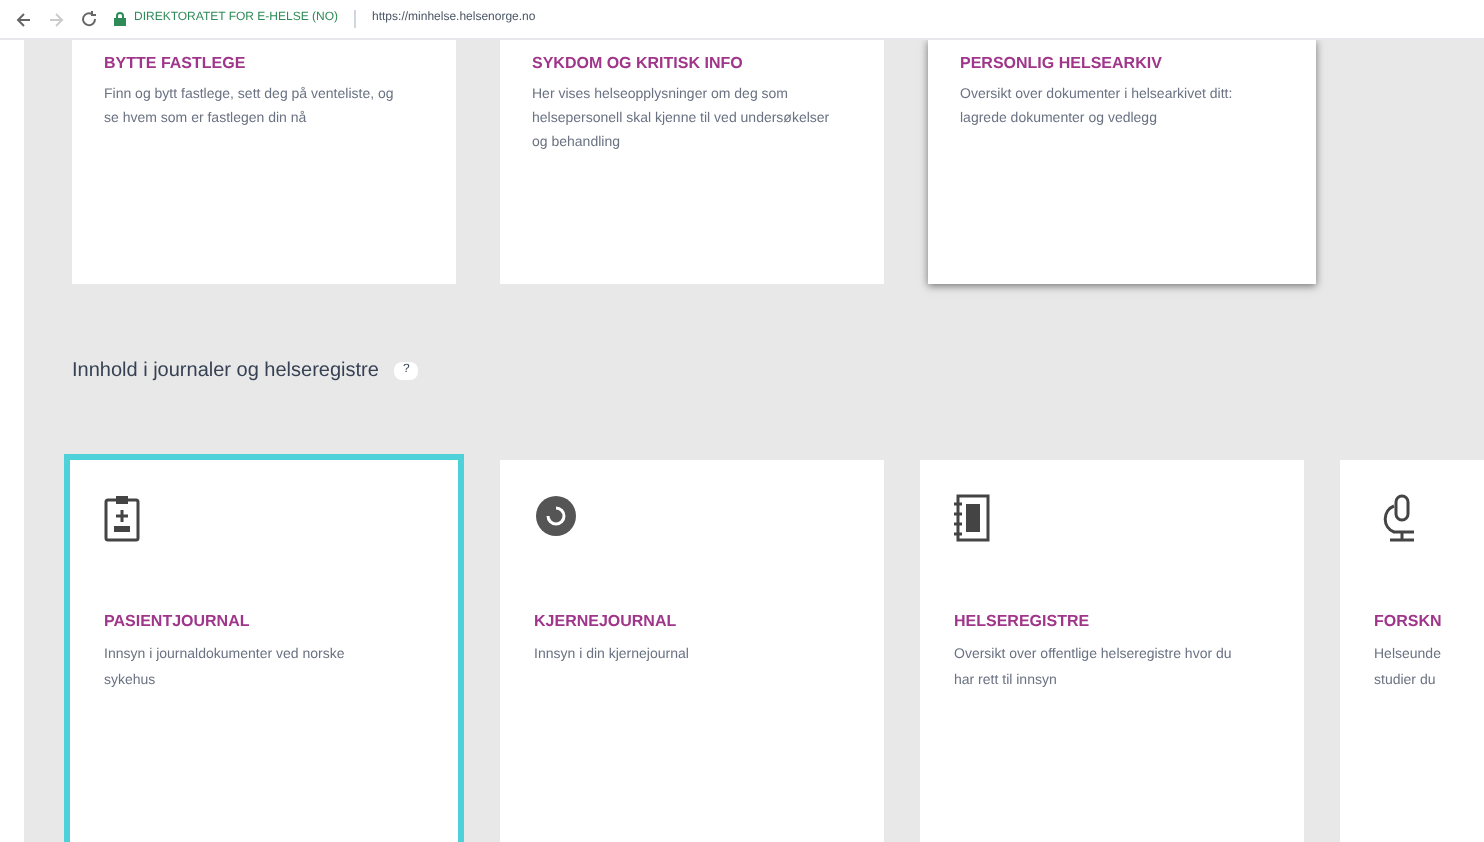 This screenshot has width=1484, height=842. Describe the element at coordinates (176, 64) in the screenshot. I see `card-title: BYTTE FASTLEGE` at that location.